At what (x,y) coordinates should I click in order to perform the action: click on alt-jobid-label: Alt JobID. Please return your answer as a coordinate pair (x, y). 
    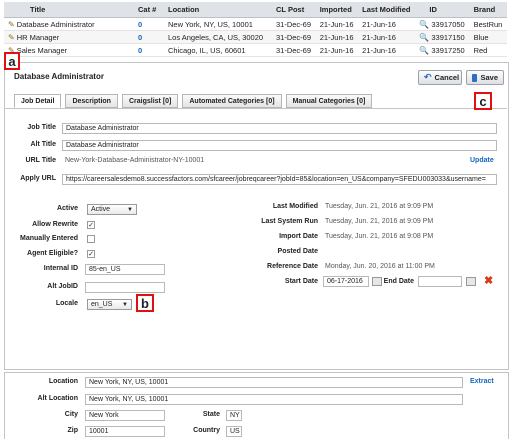
    Looking at the image, I should click on (62, 286).